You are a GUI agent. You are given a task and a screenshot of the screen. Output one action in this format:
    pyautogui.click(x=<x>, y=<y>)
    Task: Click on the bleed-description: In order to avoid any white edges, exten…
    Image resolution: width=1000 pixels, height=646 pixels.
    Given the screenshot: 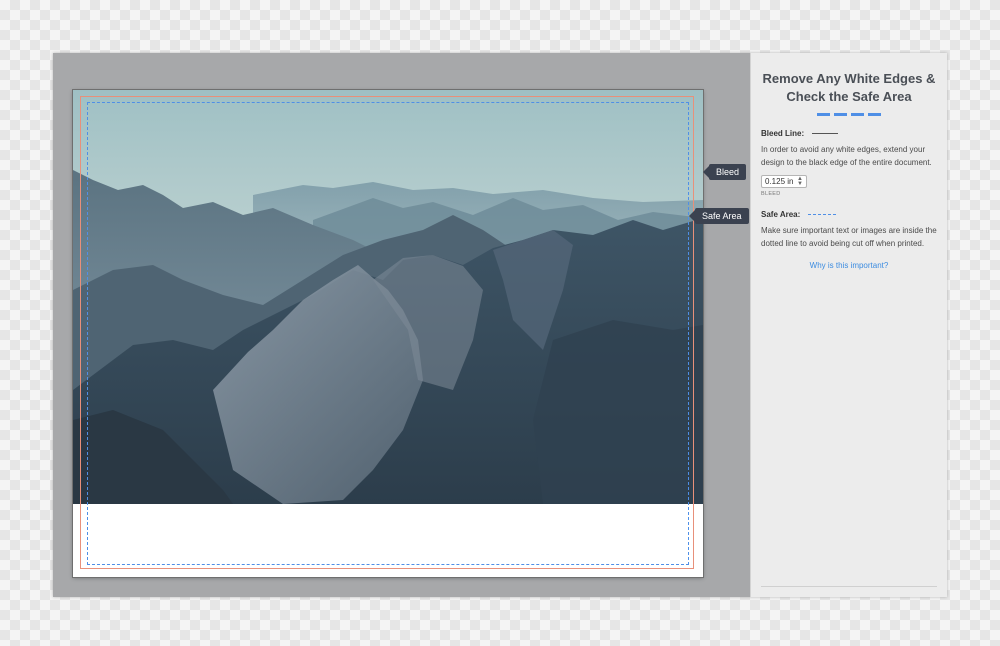 What is the action you would take?
    pyautogui.click(x=846, y=156)
    